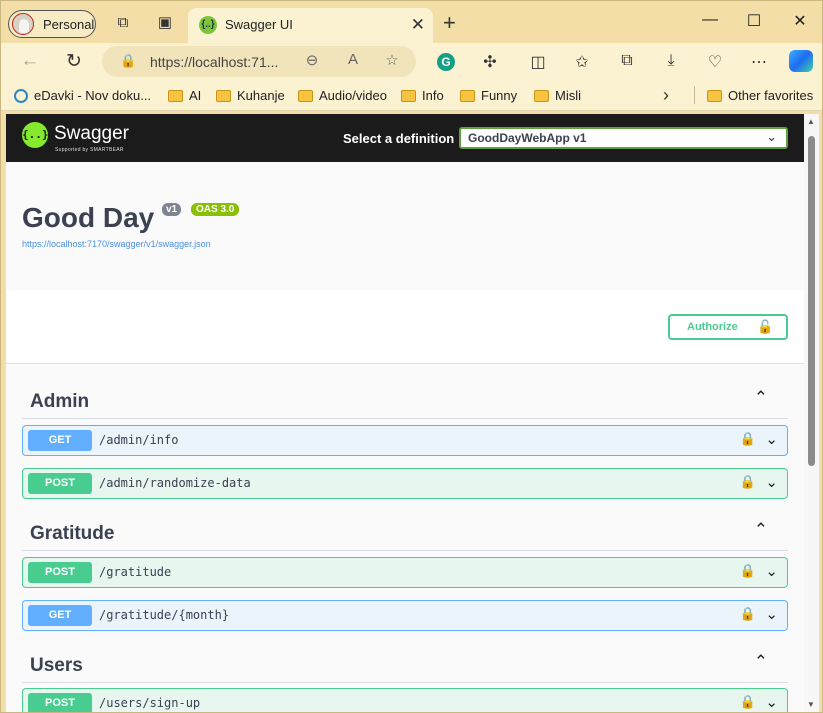 The image size is (823, 713). Describe the element at coordinates (405, 440) in the screenshot. I see `operation-row: GET /admin/info 🔒 ⌄` at that location.